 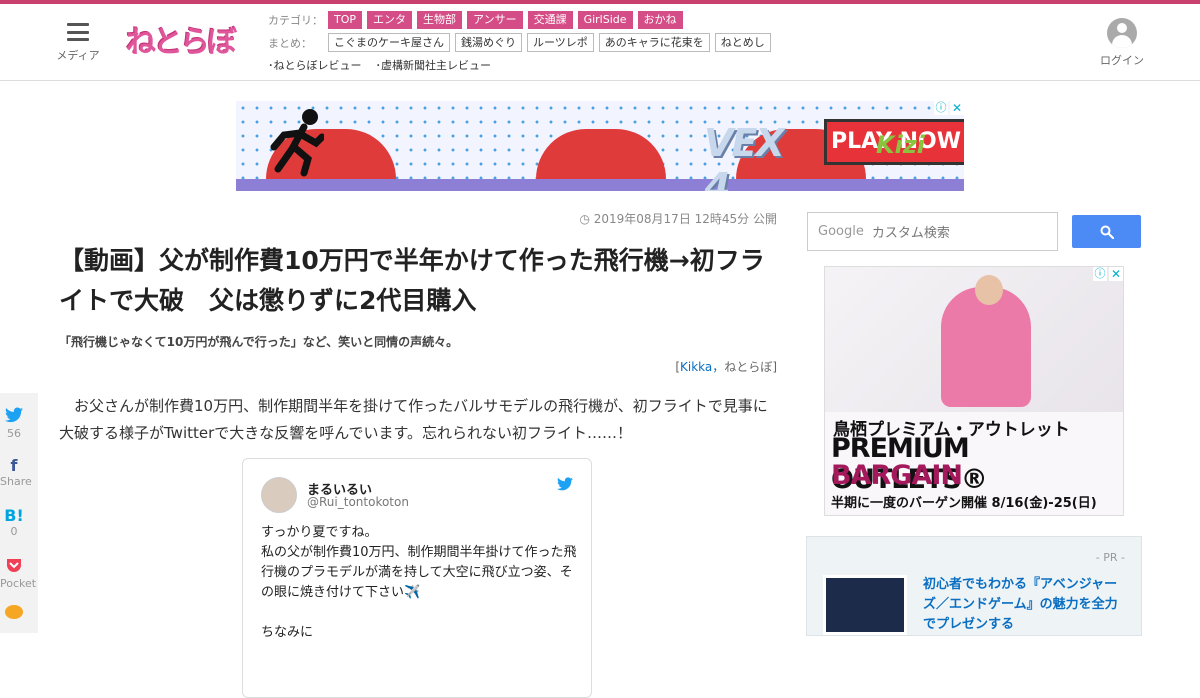 What do you see at coordinates (315, 65) in the screenshot?
I see `review-link: ･ねとらぼレビュー` at bounding box center [315, 65].